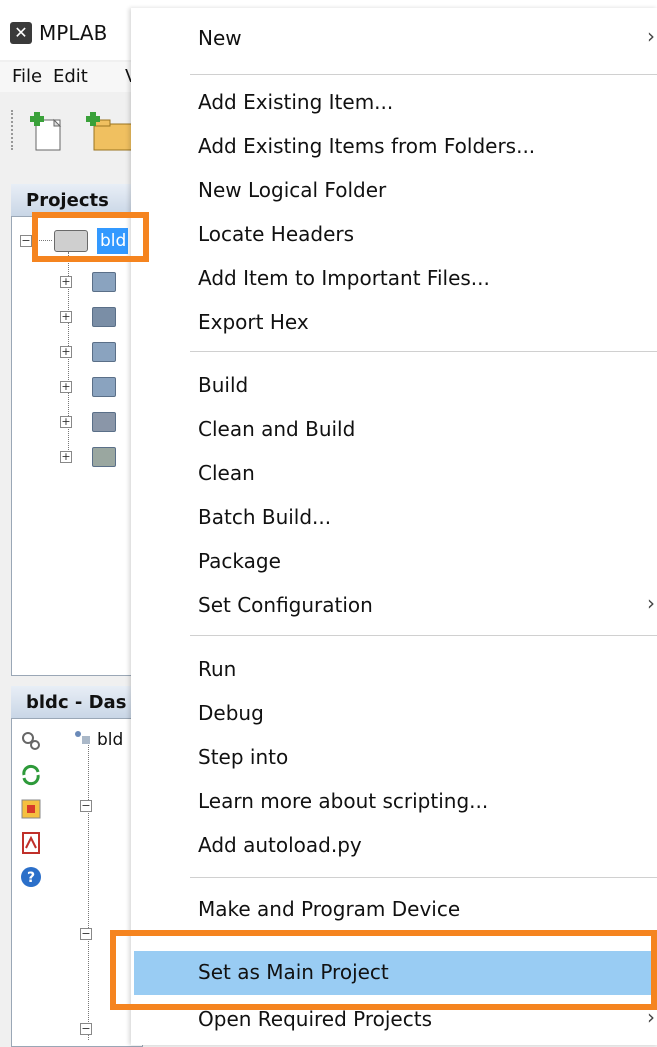  I want to click on menu-item-step-into: Step into, so click(243, 757).